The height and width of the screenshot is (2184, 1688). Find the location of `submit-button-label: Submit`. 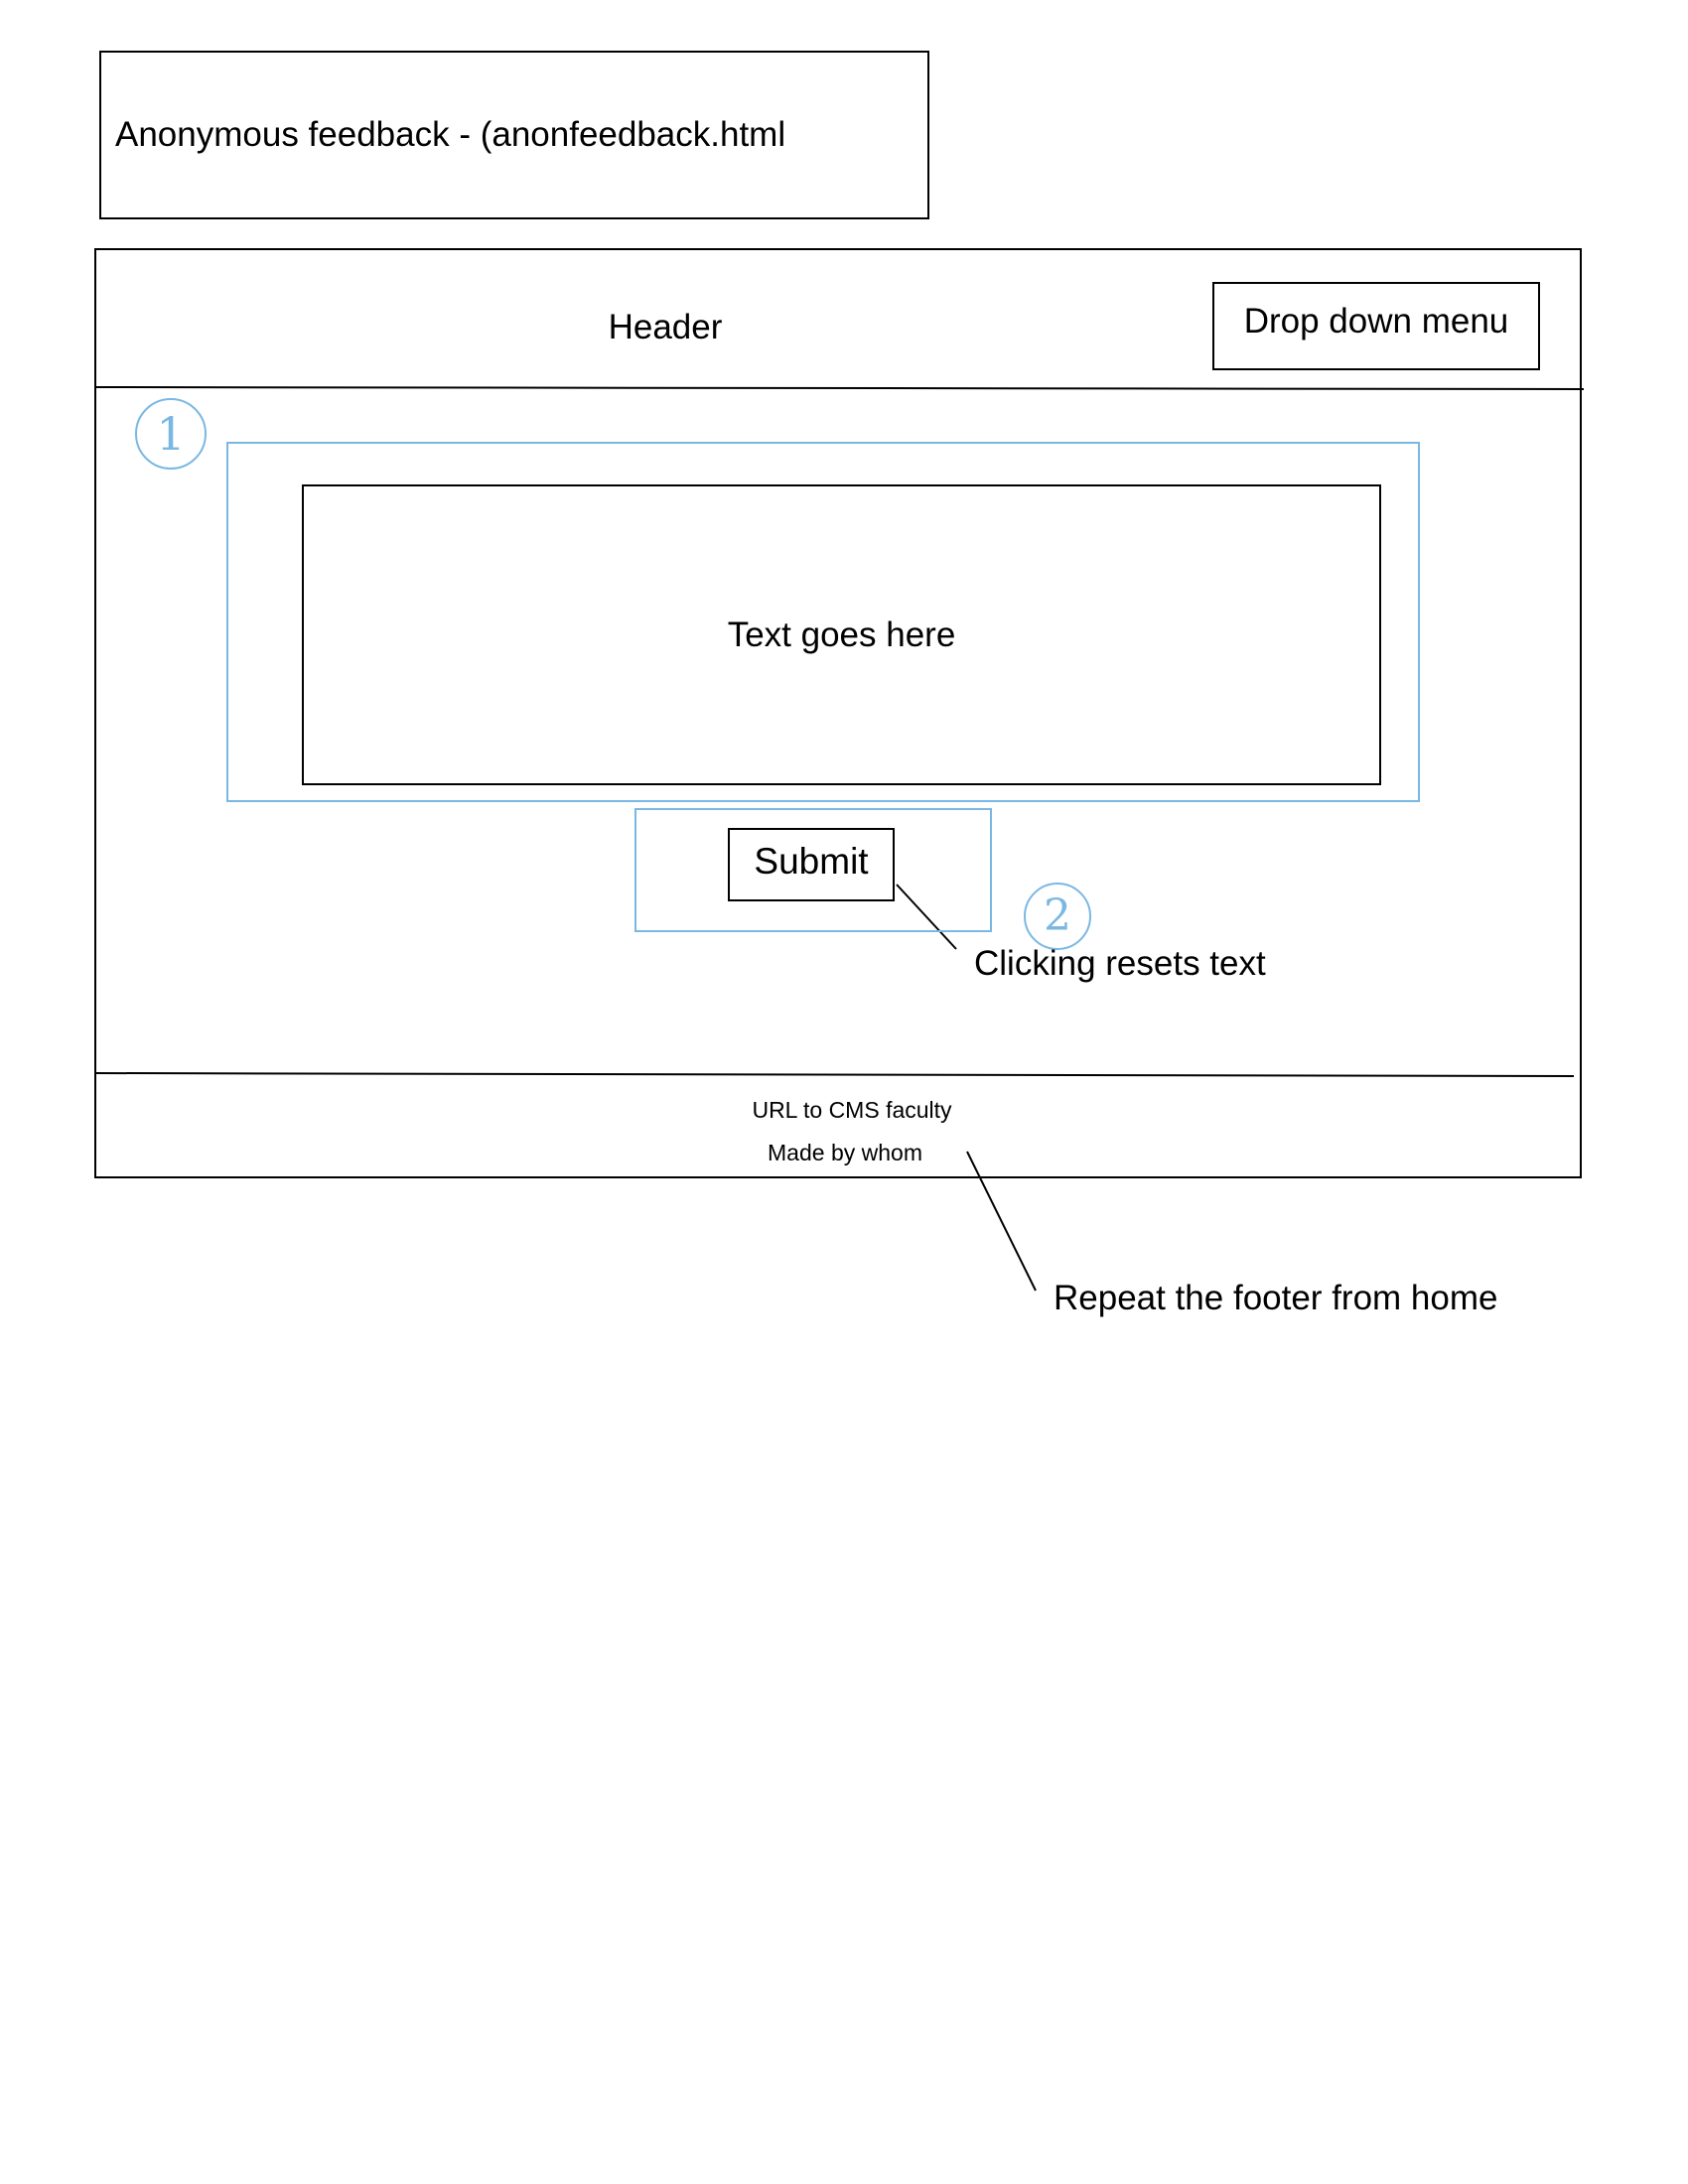

submit-button-label: Submit is located at coordinates (811, 861).